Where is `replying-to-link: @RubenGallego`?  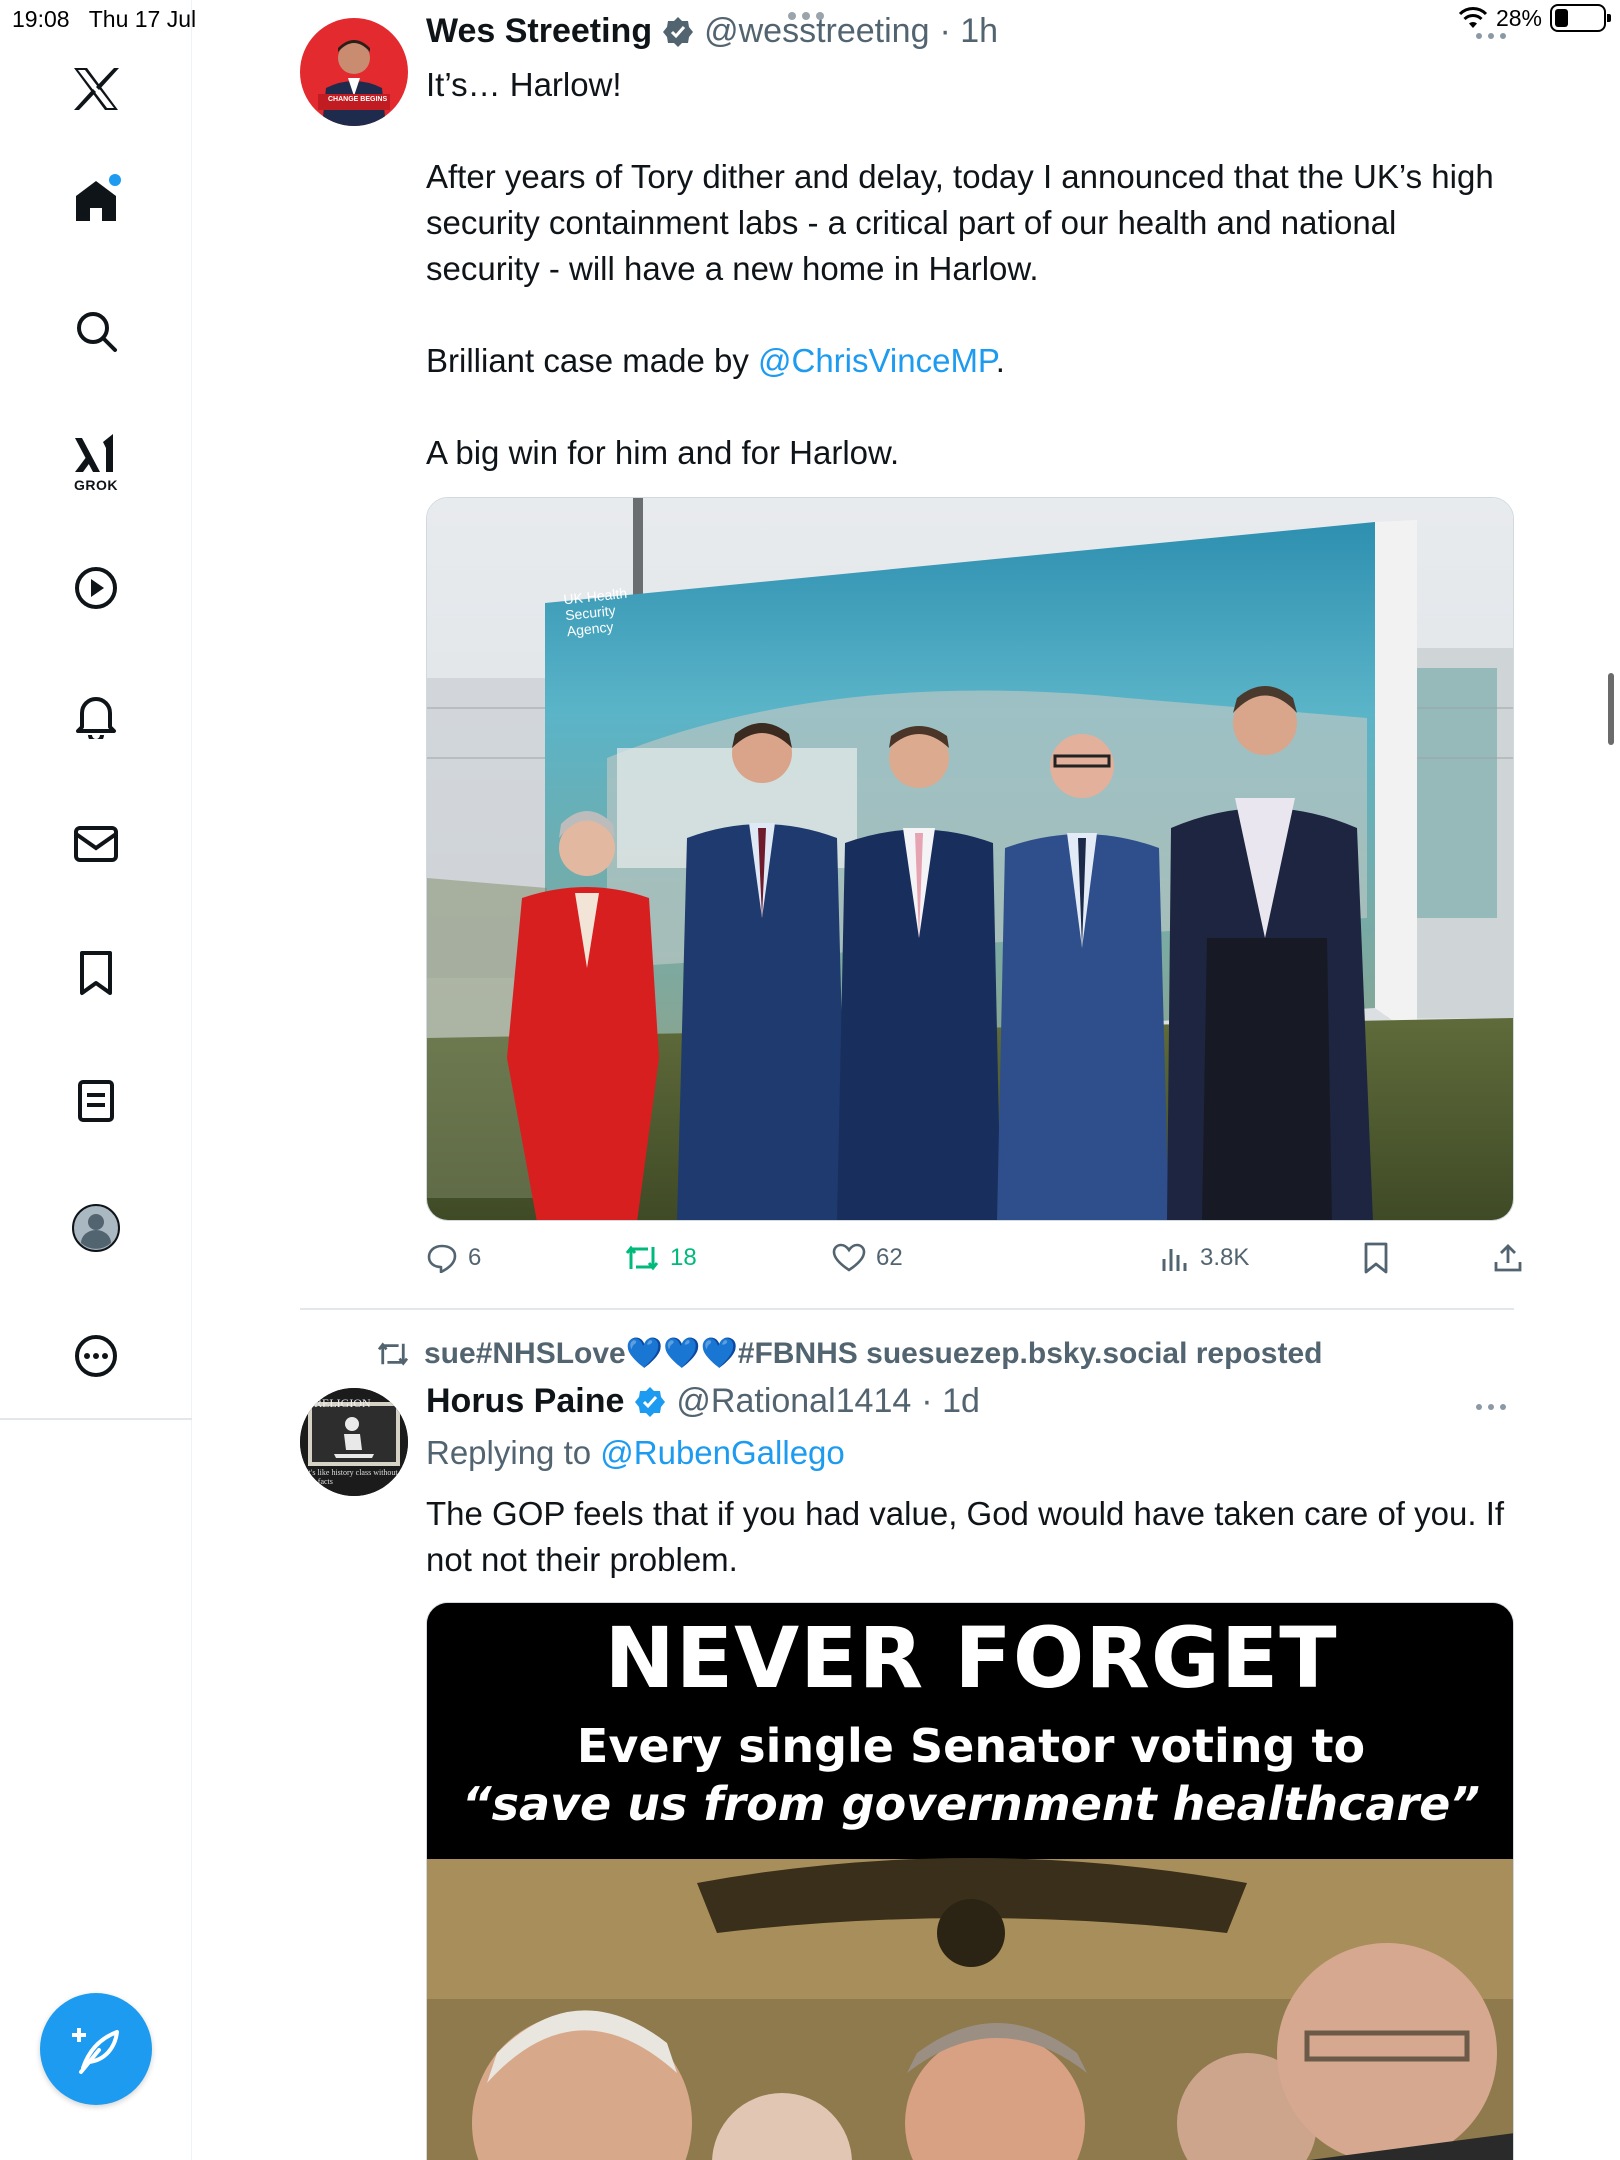
replying-to-link: @RubenGallego is located at coordinates (722, 1452).